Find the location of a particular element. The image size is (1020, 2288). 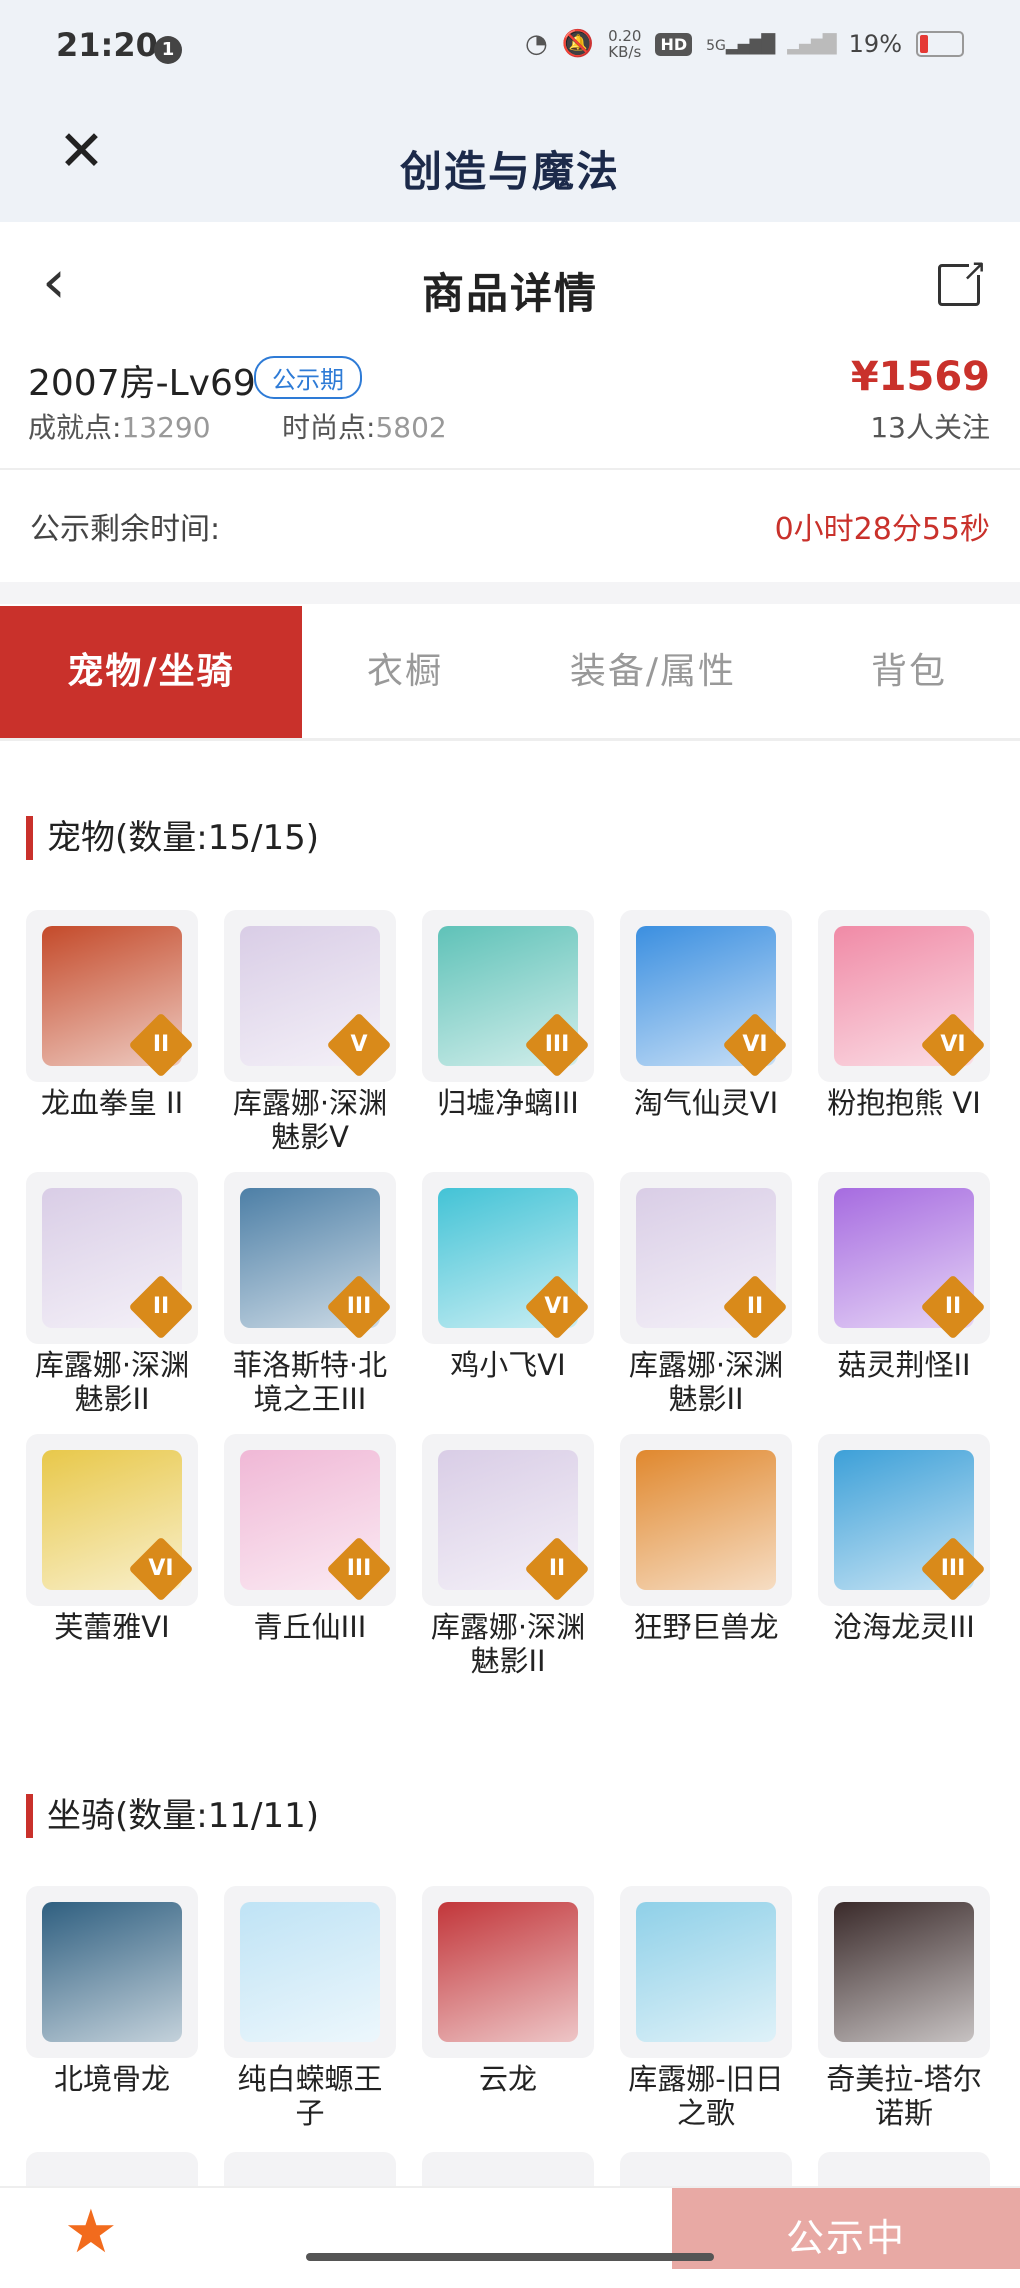

list-item: II 龙血拳皇 II is located at coordinates (112, 1032).